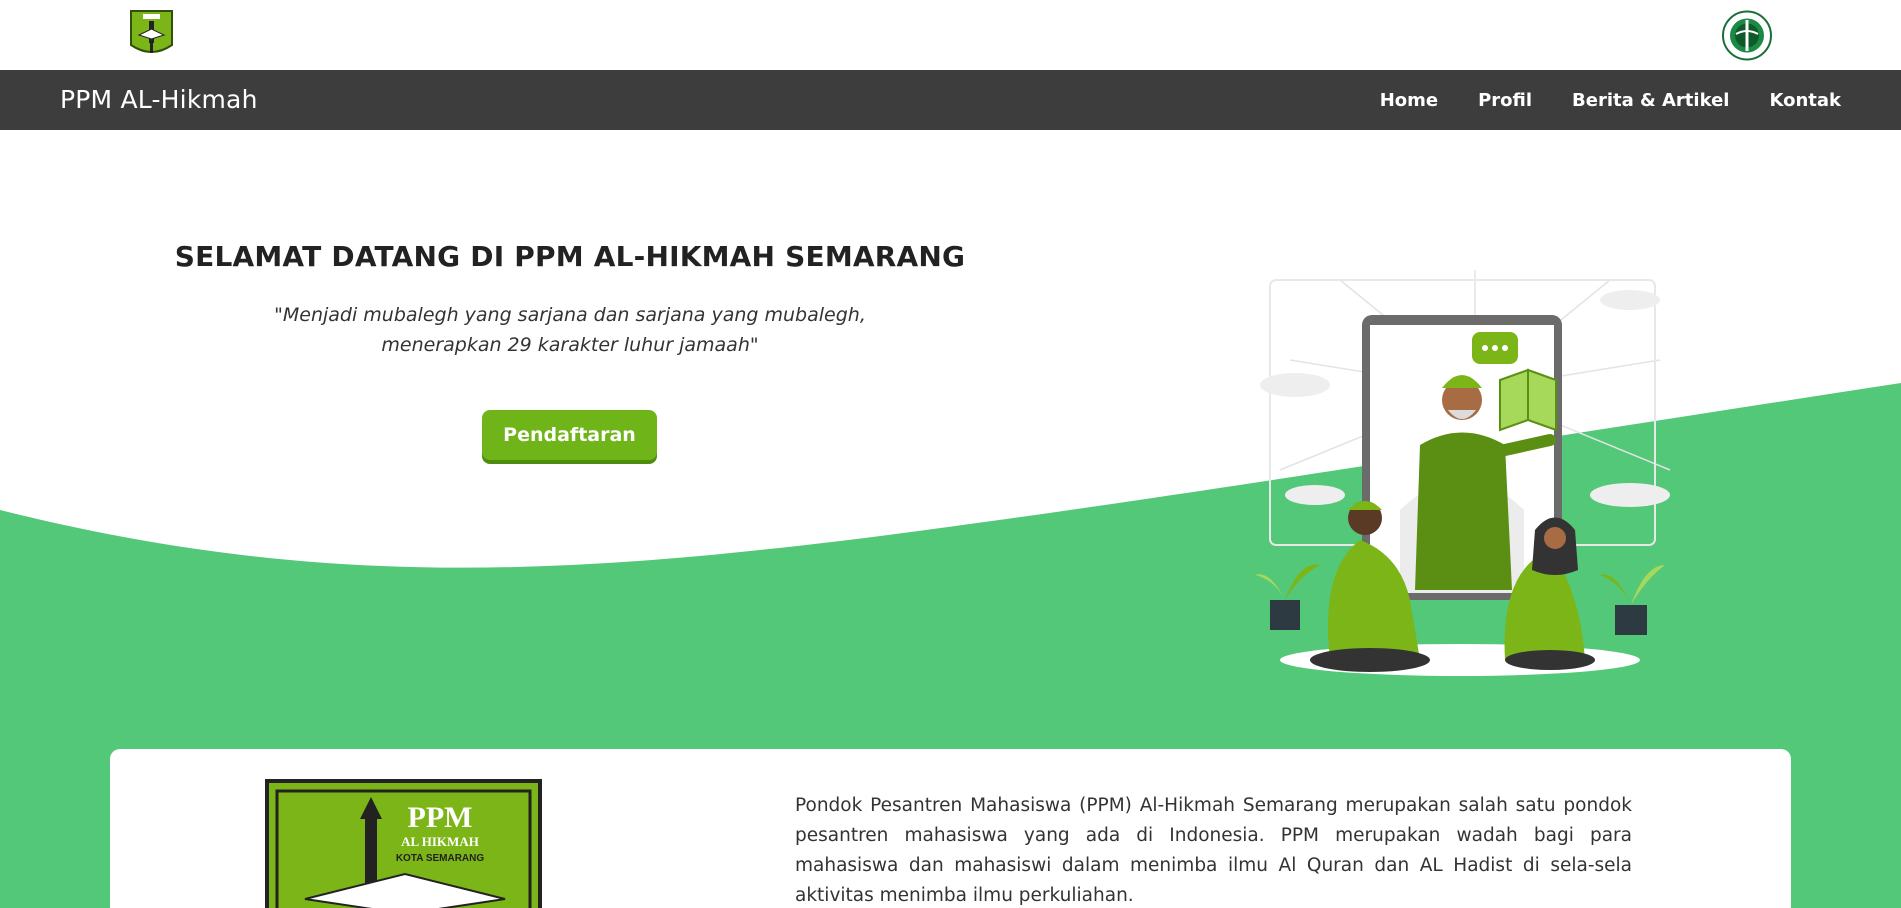  Describe the element at coordinates (371, 854) in the screenshot. I see `tower-icon` at that location.